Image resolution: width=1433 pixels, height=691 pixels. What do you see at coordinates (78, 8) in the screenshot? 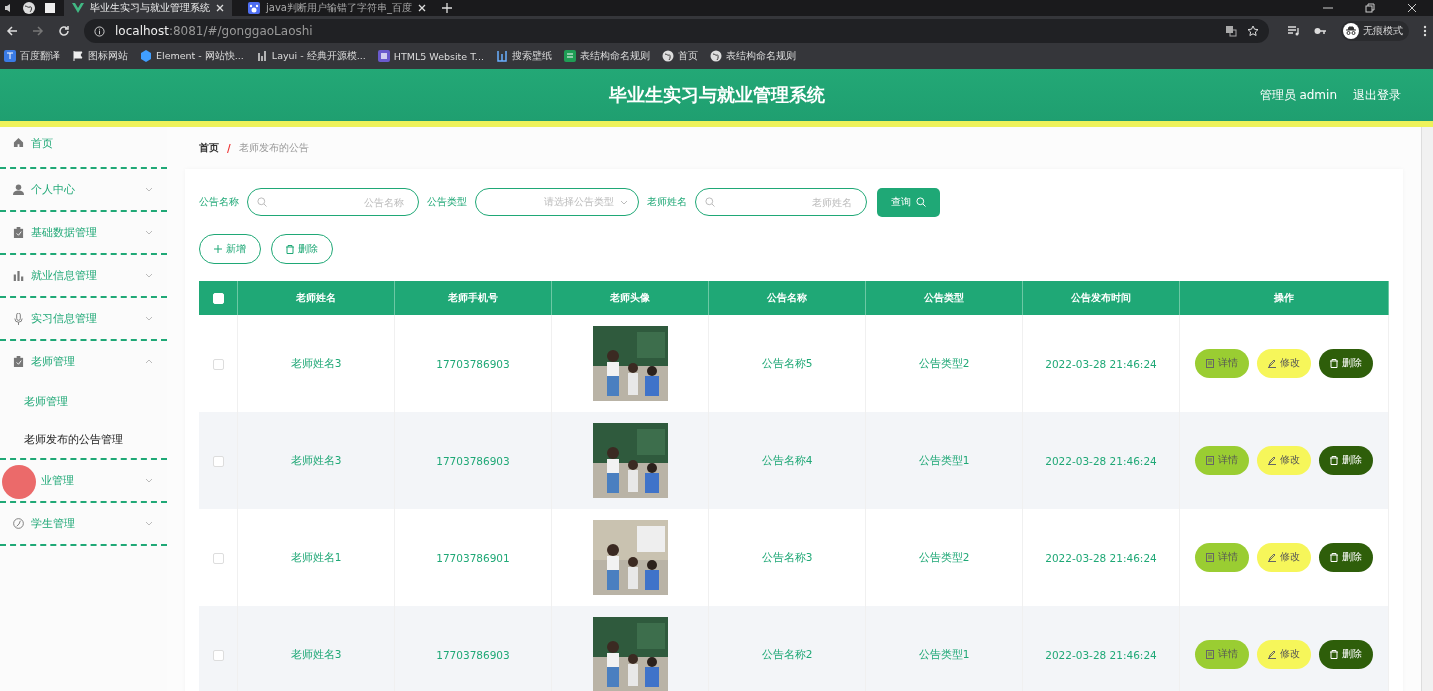
I see `v-logo-icon` at bounding box center [78, 8].